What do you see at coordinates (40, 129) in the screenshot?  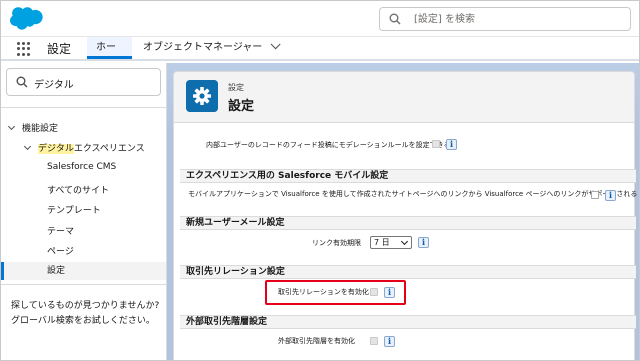 I see `tree-node-label: 機能設定` at bounding box center [40, 129].